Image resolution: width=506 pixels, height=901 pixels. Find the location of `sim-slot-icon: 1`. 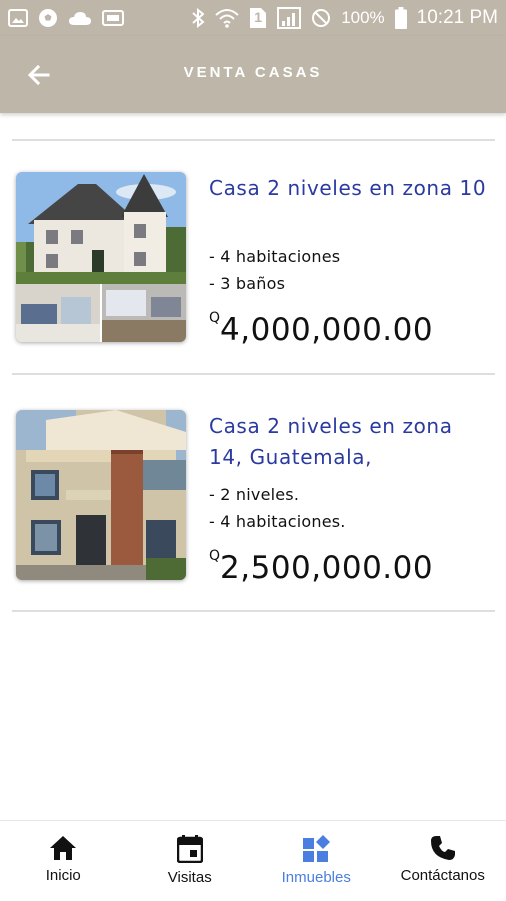

sim-slot-icon: 1 is located at coordinates (258, 18).